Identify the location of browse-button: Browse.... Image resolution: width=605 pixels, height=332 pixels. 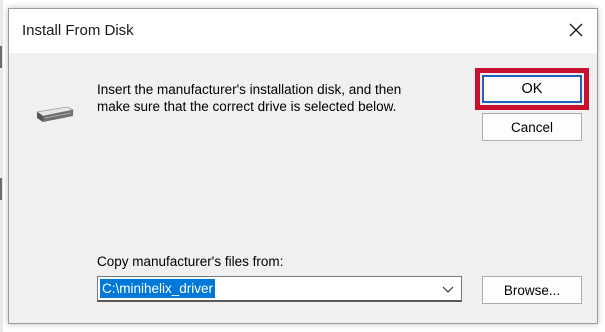
(532, 290).